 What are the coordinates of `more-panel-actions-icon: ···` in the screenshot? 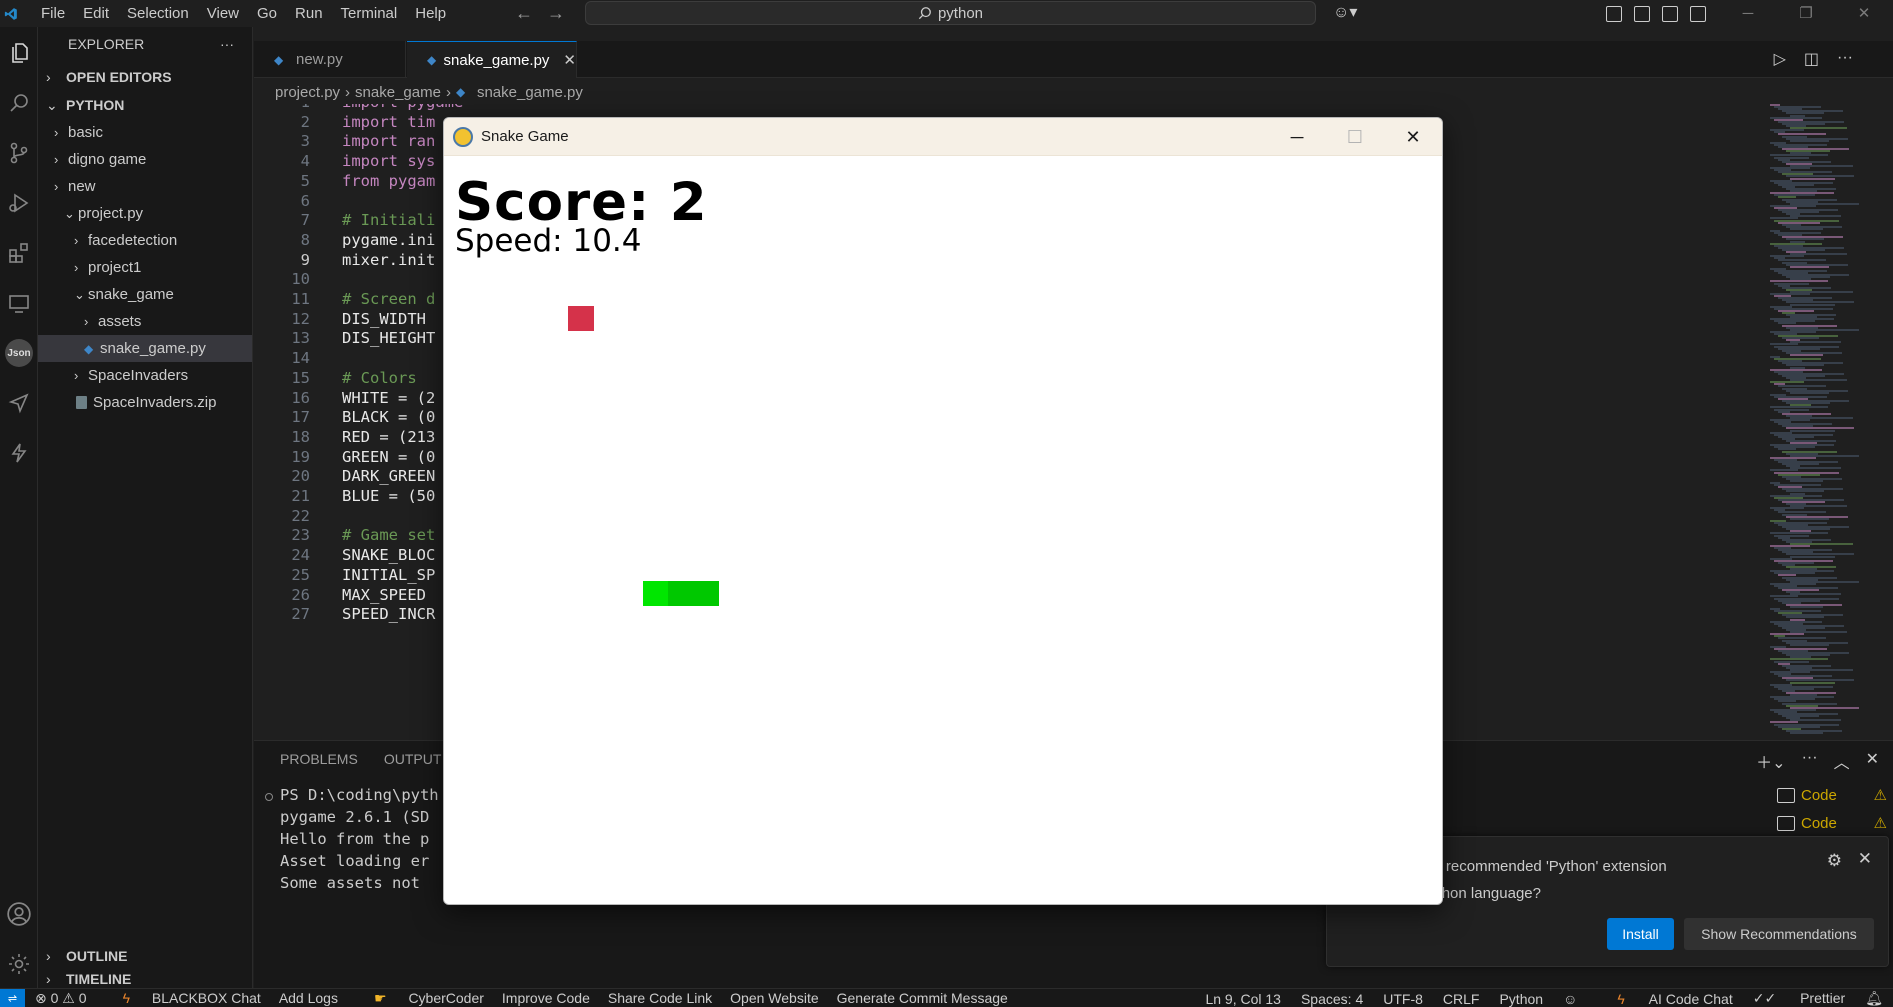 It's located at (1810, 761).